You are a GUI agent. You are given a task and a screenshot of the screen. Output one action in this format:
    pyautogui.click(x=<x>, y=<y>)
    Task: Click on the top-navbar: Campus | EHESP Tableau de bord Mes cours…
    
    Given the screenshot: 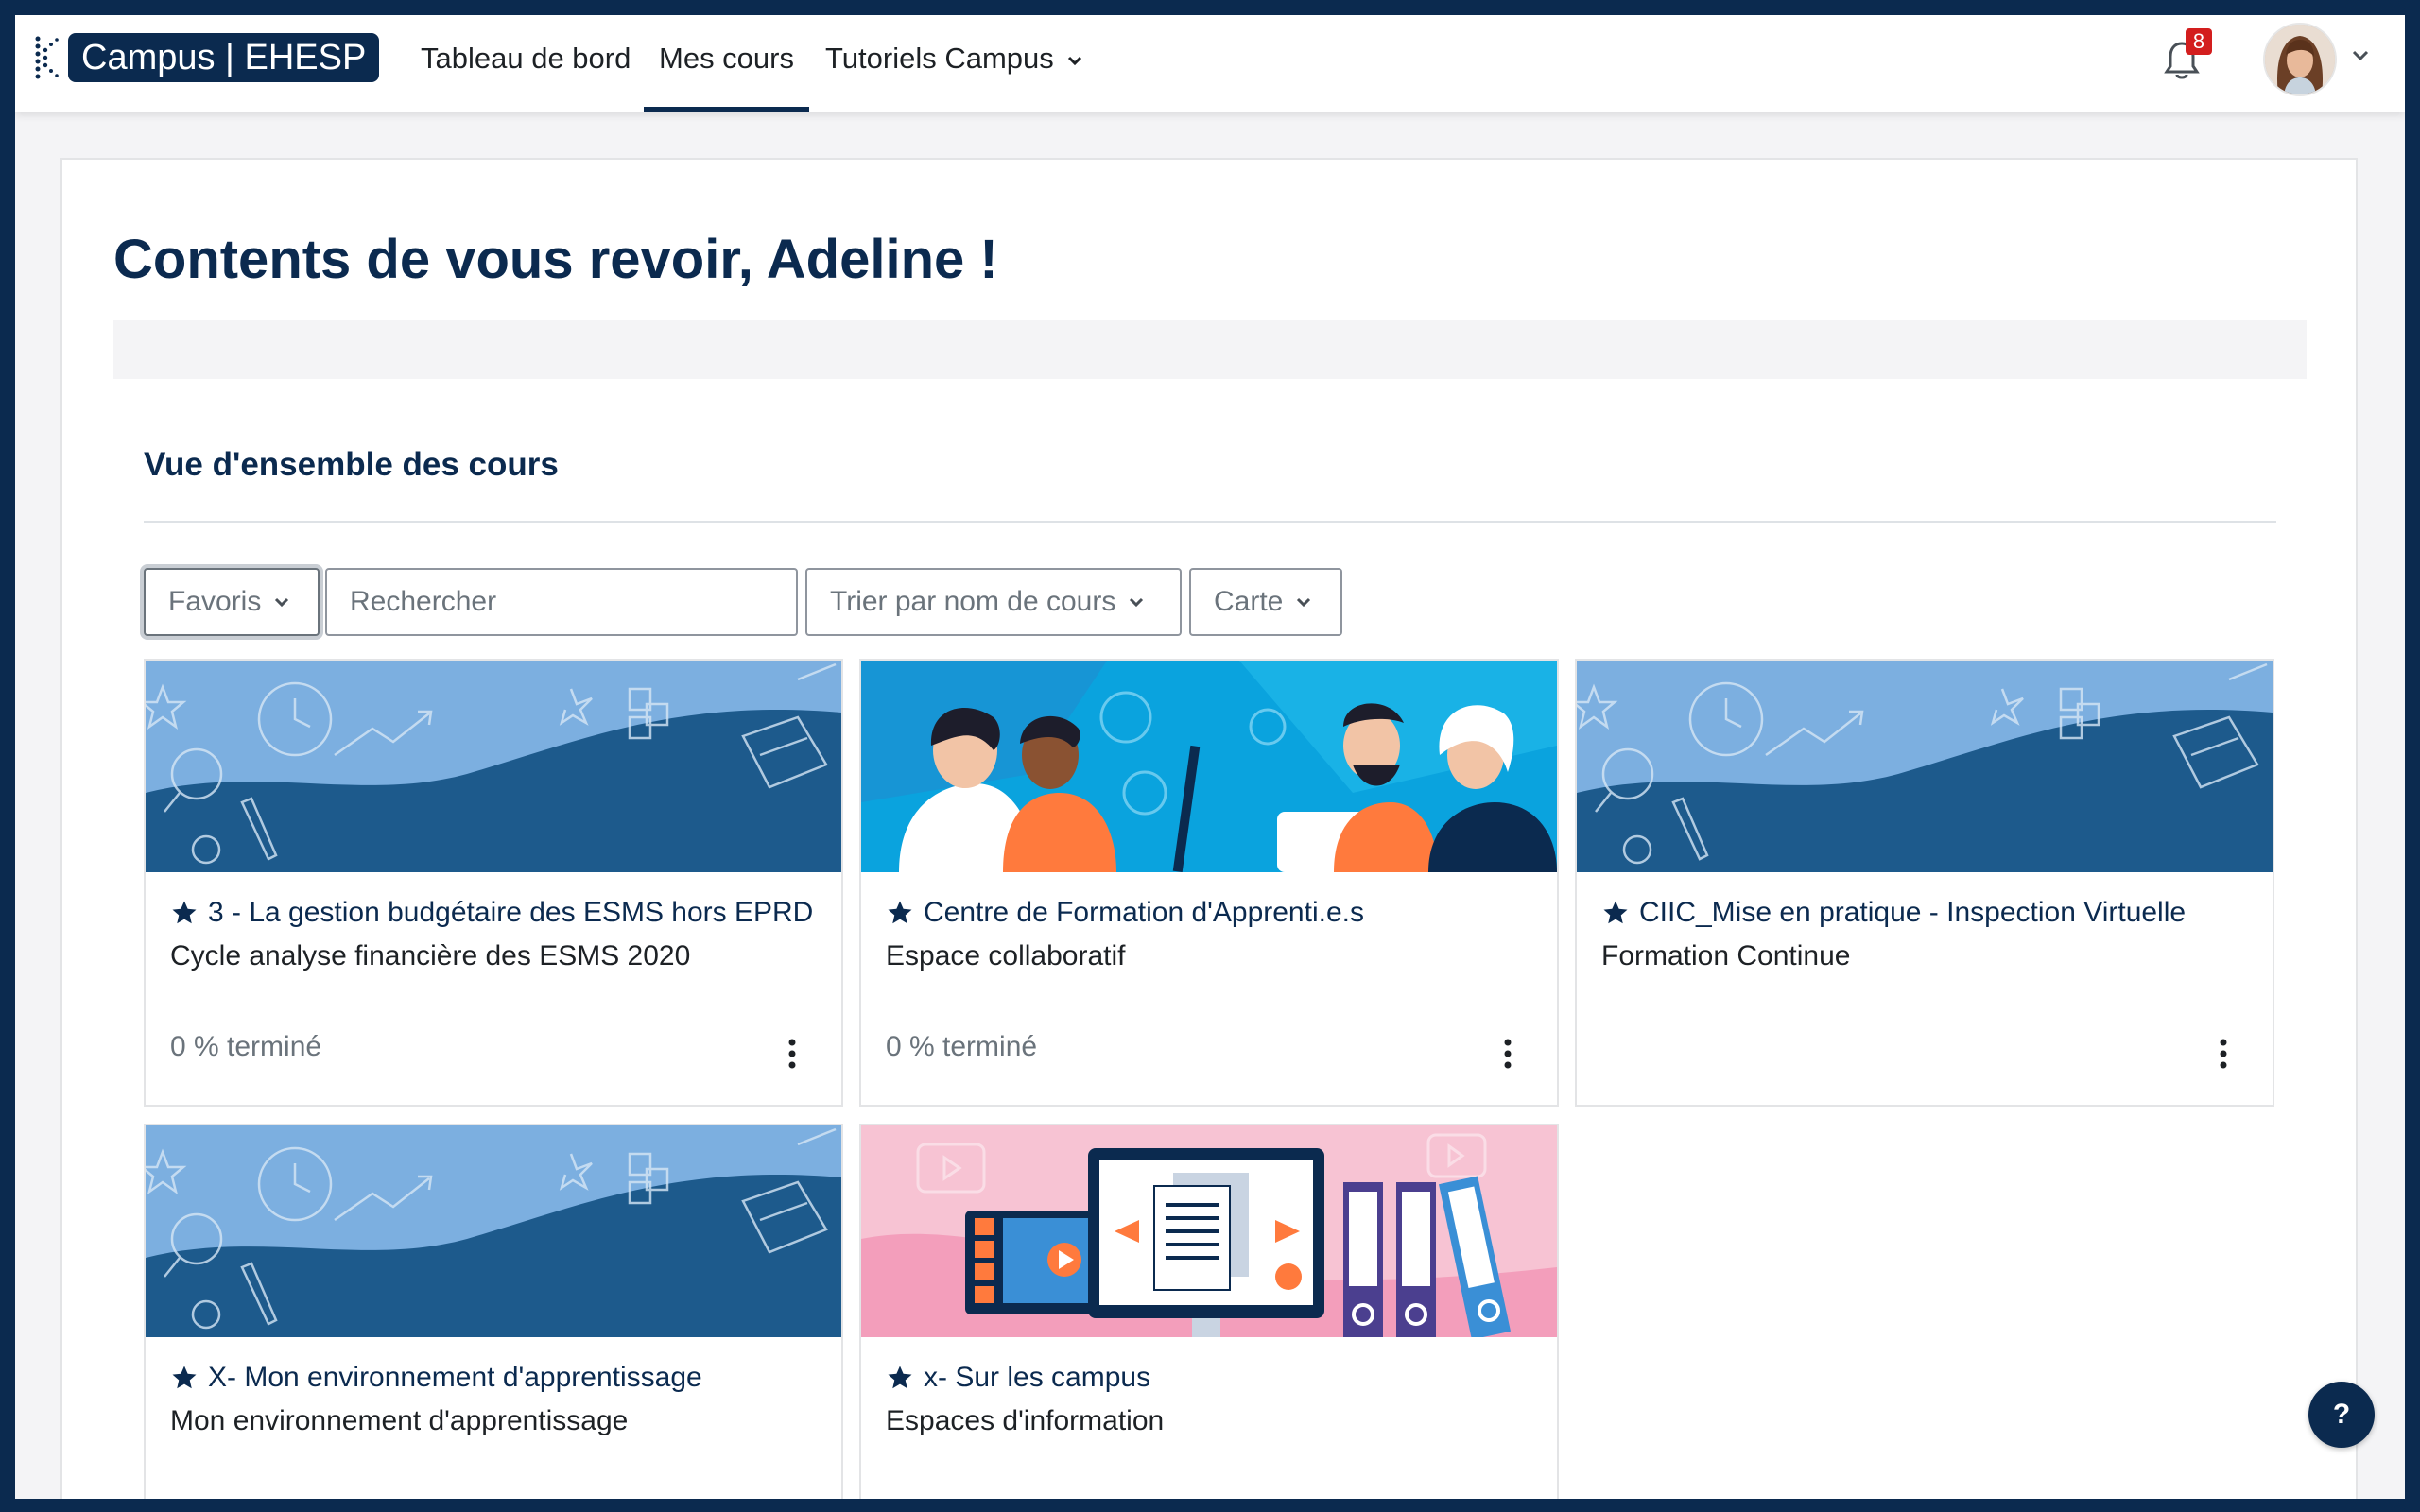 What is the action you would take?
    pyautogui.click(x=1210, y=63)
    